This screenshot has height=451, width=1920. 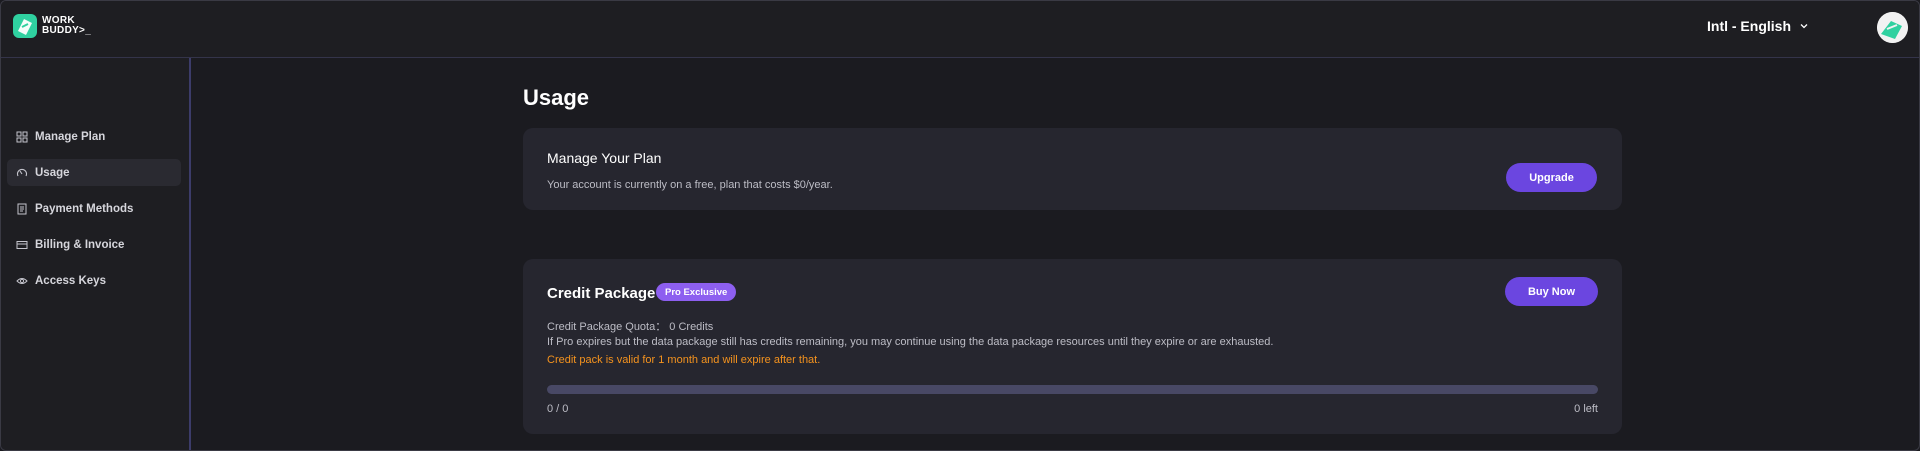 I want to click on sidebar-item-label: Usage, so click(x=52, y=172).